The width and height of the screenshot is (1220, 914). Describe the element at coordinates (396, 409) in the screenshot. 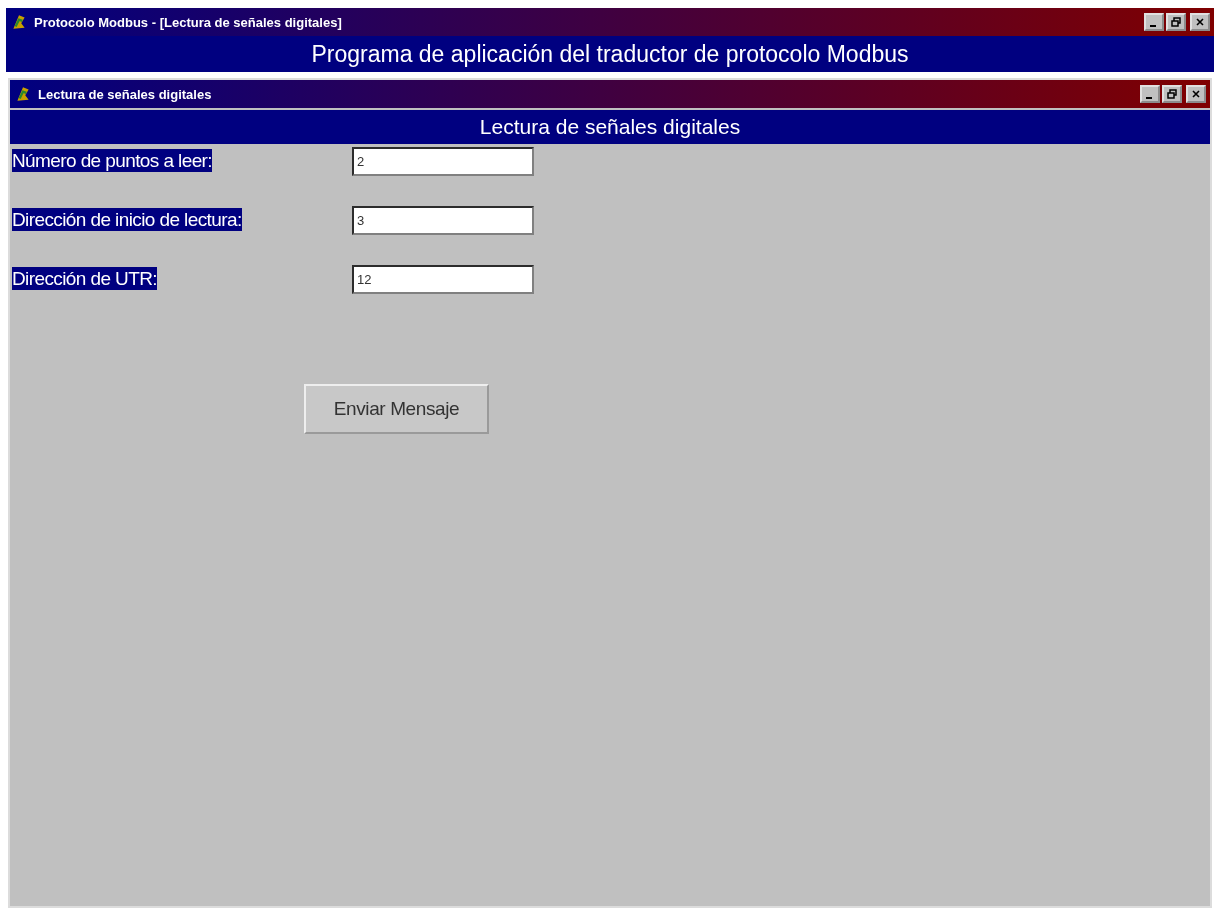

I see `send-button: Enviar Mensaje` at that location.